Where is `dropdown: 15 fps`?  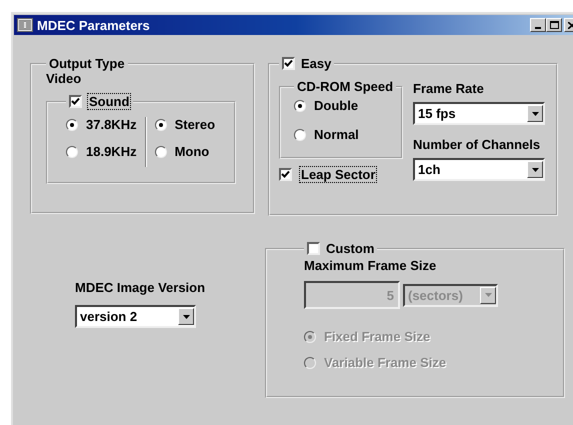
dropdown: 15 fps is located at coordinates (479, 113).